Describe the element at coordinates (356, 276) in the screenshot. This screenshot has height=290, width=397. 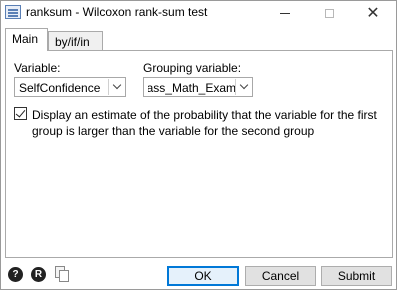
I see `submit-button: Submit` at that location.